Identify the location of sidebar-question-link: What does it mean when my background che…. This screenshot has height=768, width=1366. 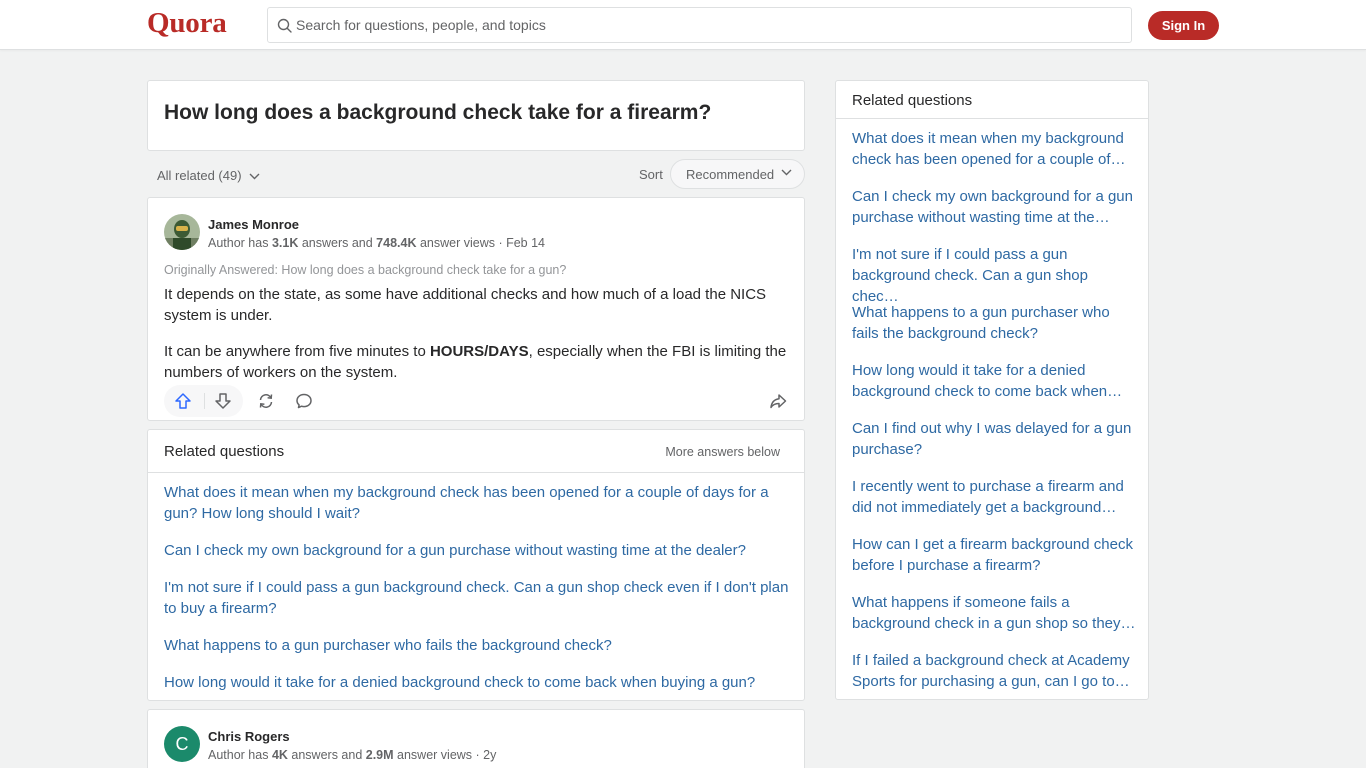
(994, 149).